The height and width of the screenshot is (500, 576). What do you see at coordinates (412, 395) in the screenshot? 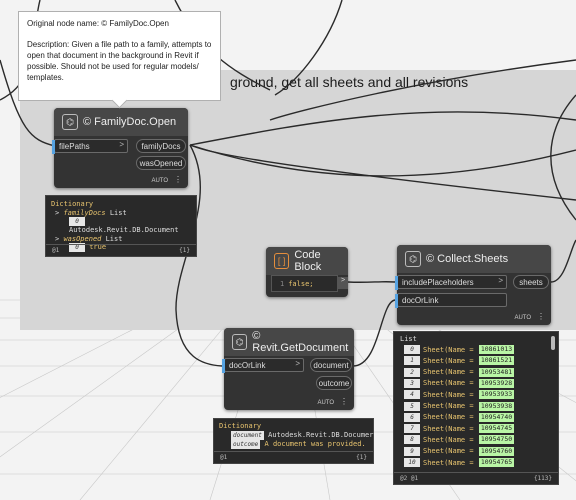
I see `list-index: 4` at bounding box center [412, 395].